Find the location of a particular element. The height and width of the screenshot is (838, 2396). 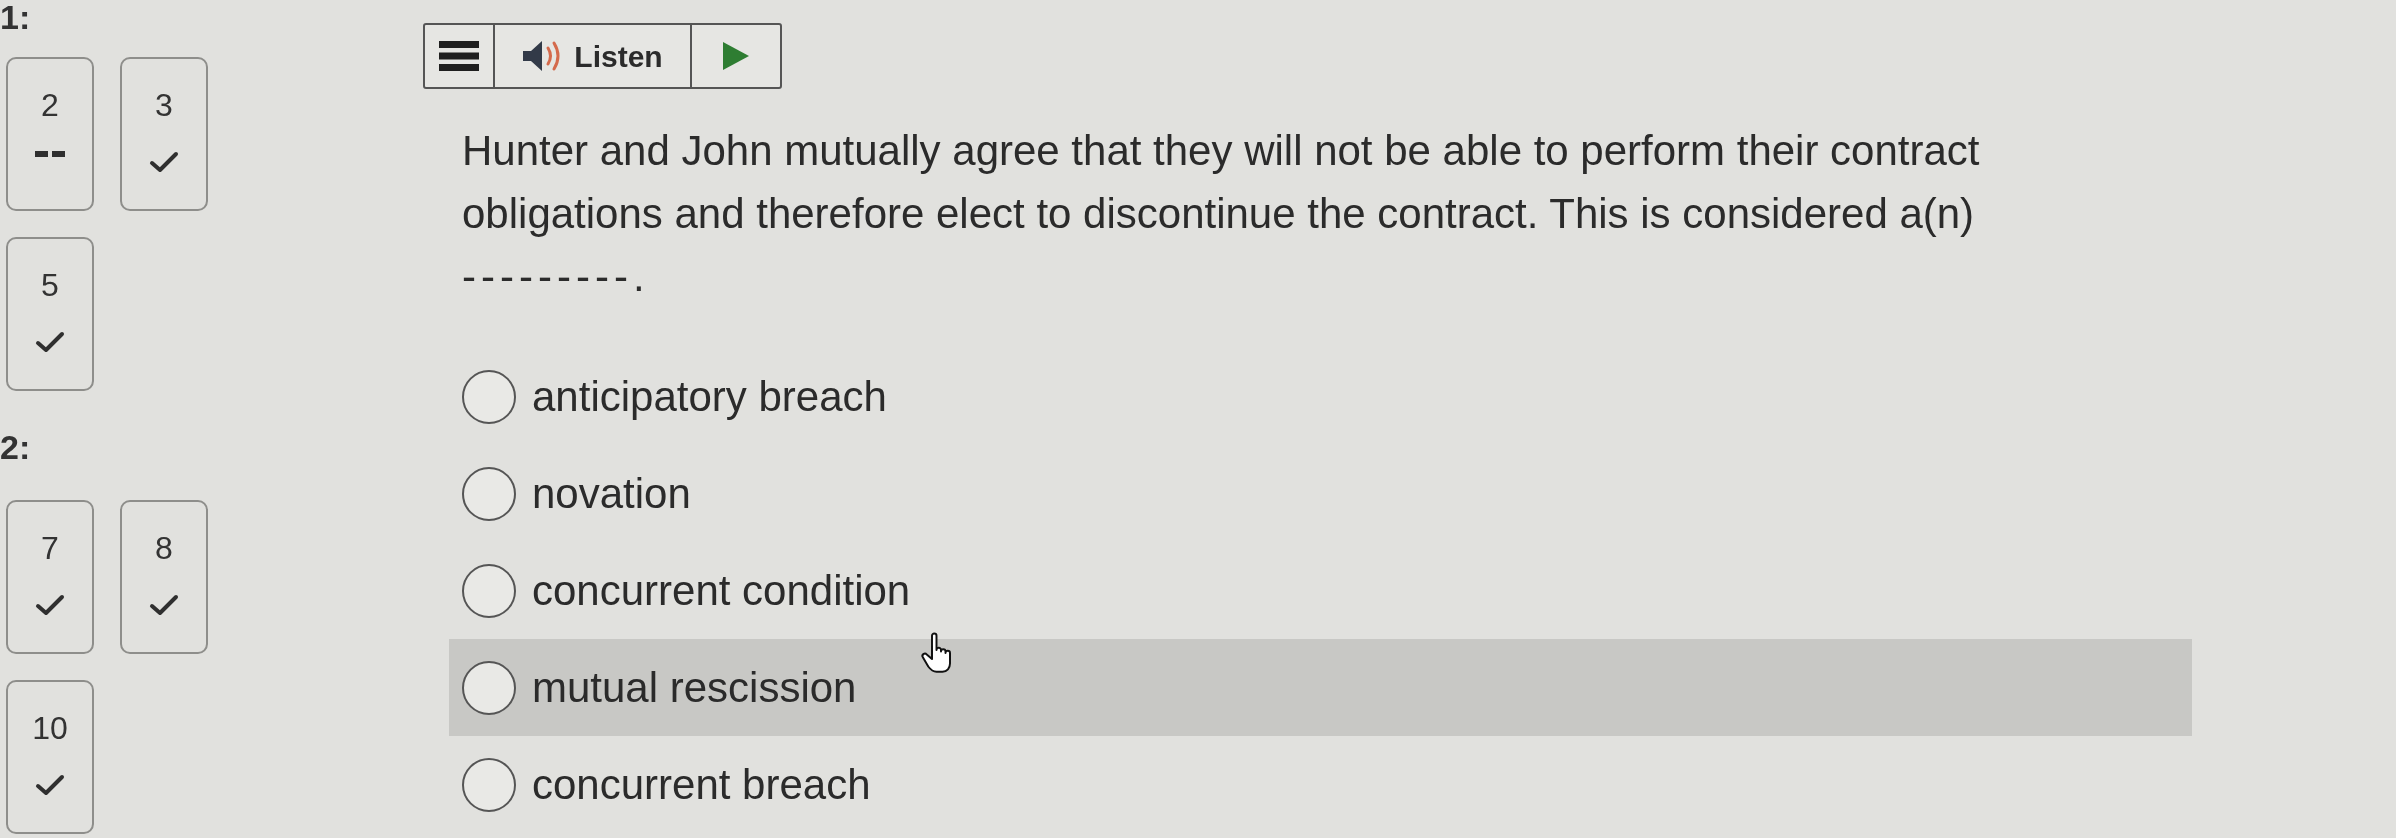

answer-option: novation is located at coordinates (1320, 493).